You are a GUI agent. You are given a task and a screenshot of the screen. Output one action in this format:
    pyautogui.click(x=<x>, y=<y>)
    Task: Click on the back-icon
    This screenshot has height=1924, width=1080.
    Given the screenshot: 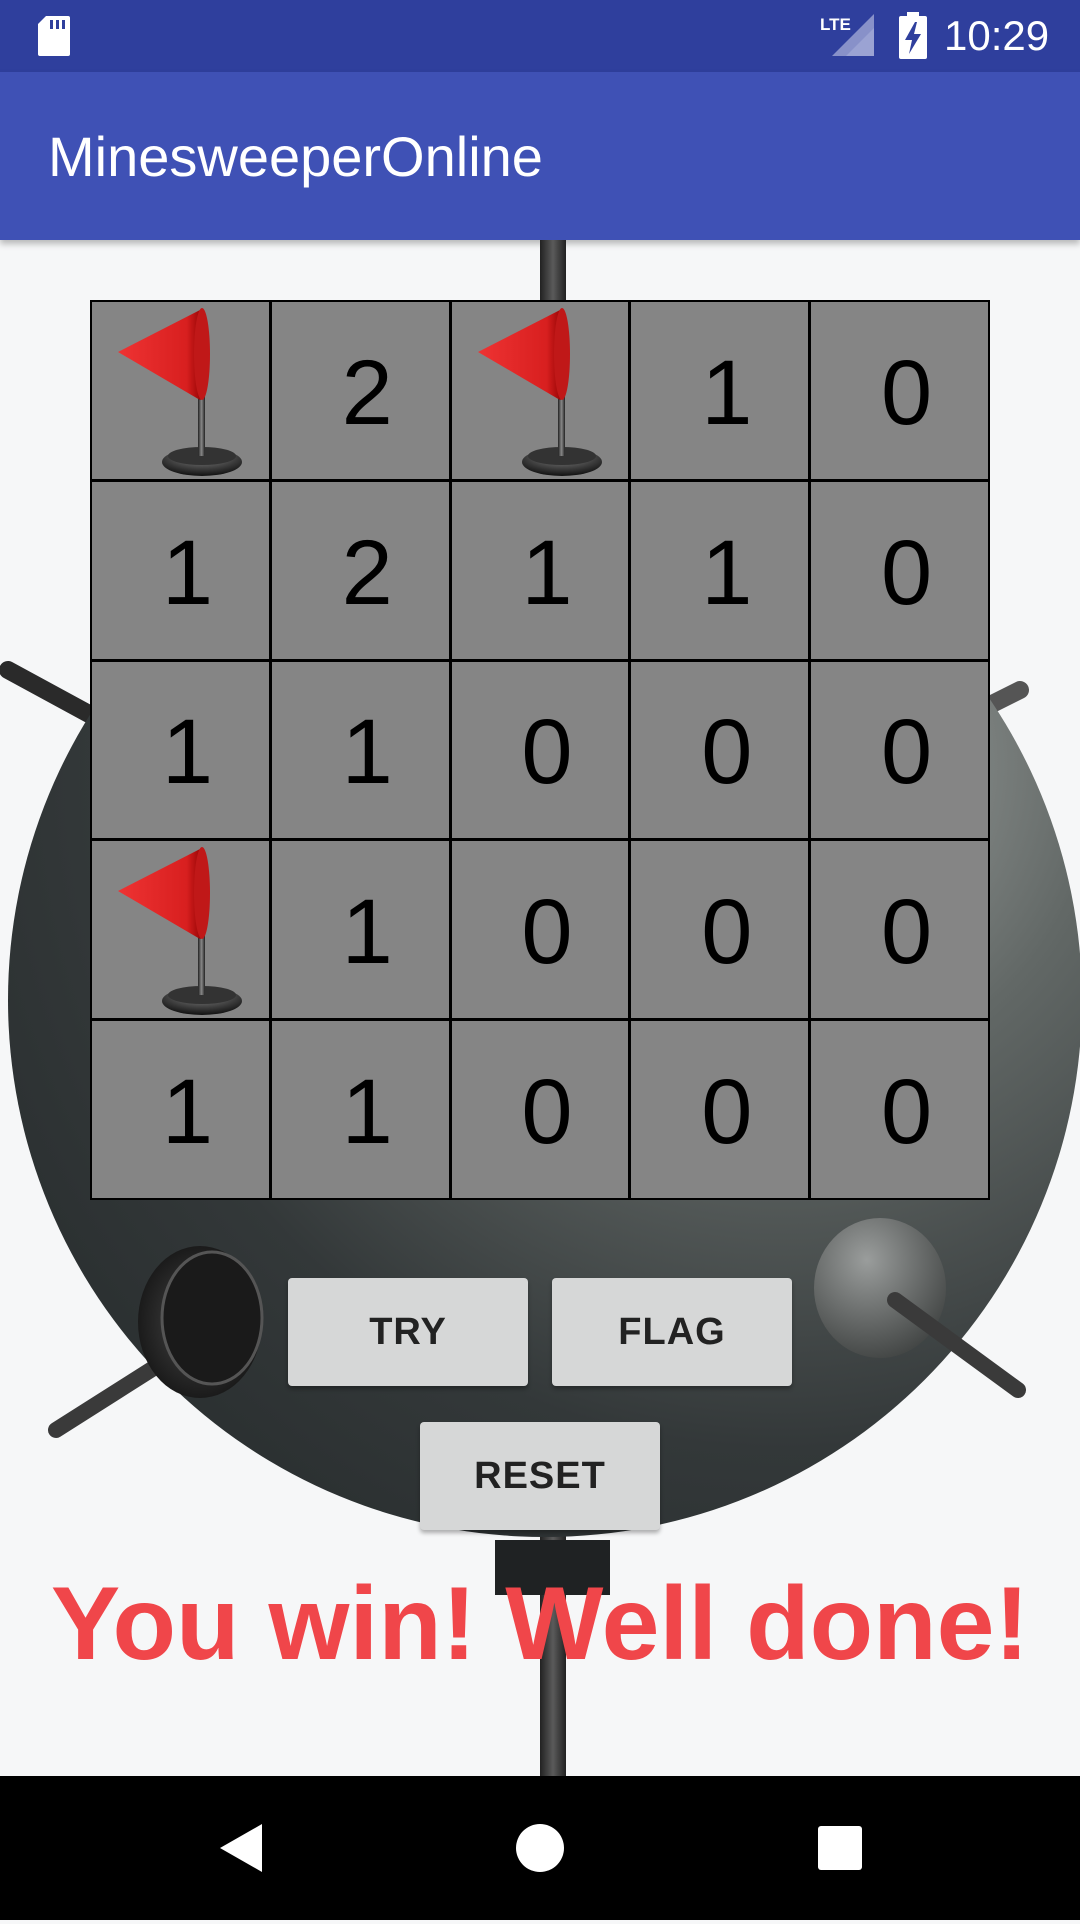 What is the action you would take?
    pyautogui.click(x=241, y=1848)
    